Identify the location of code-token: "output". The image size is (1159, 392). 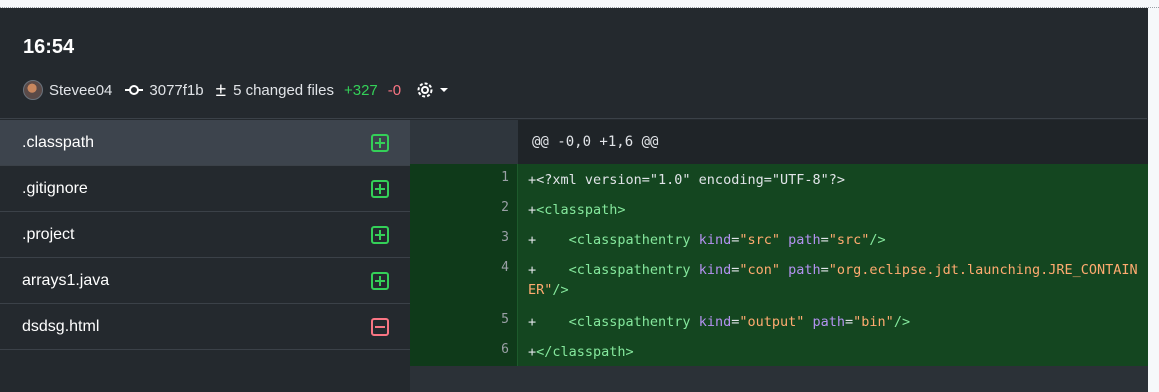
(772, 322).